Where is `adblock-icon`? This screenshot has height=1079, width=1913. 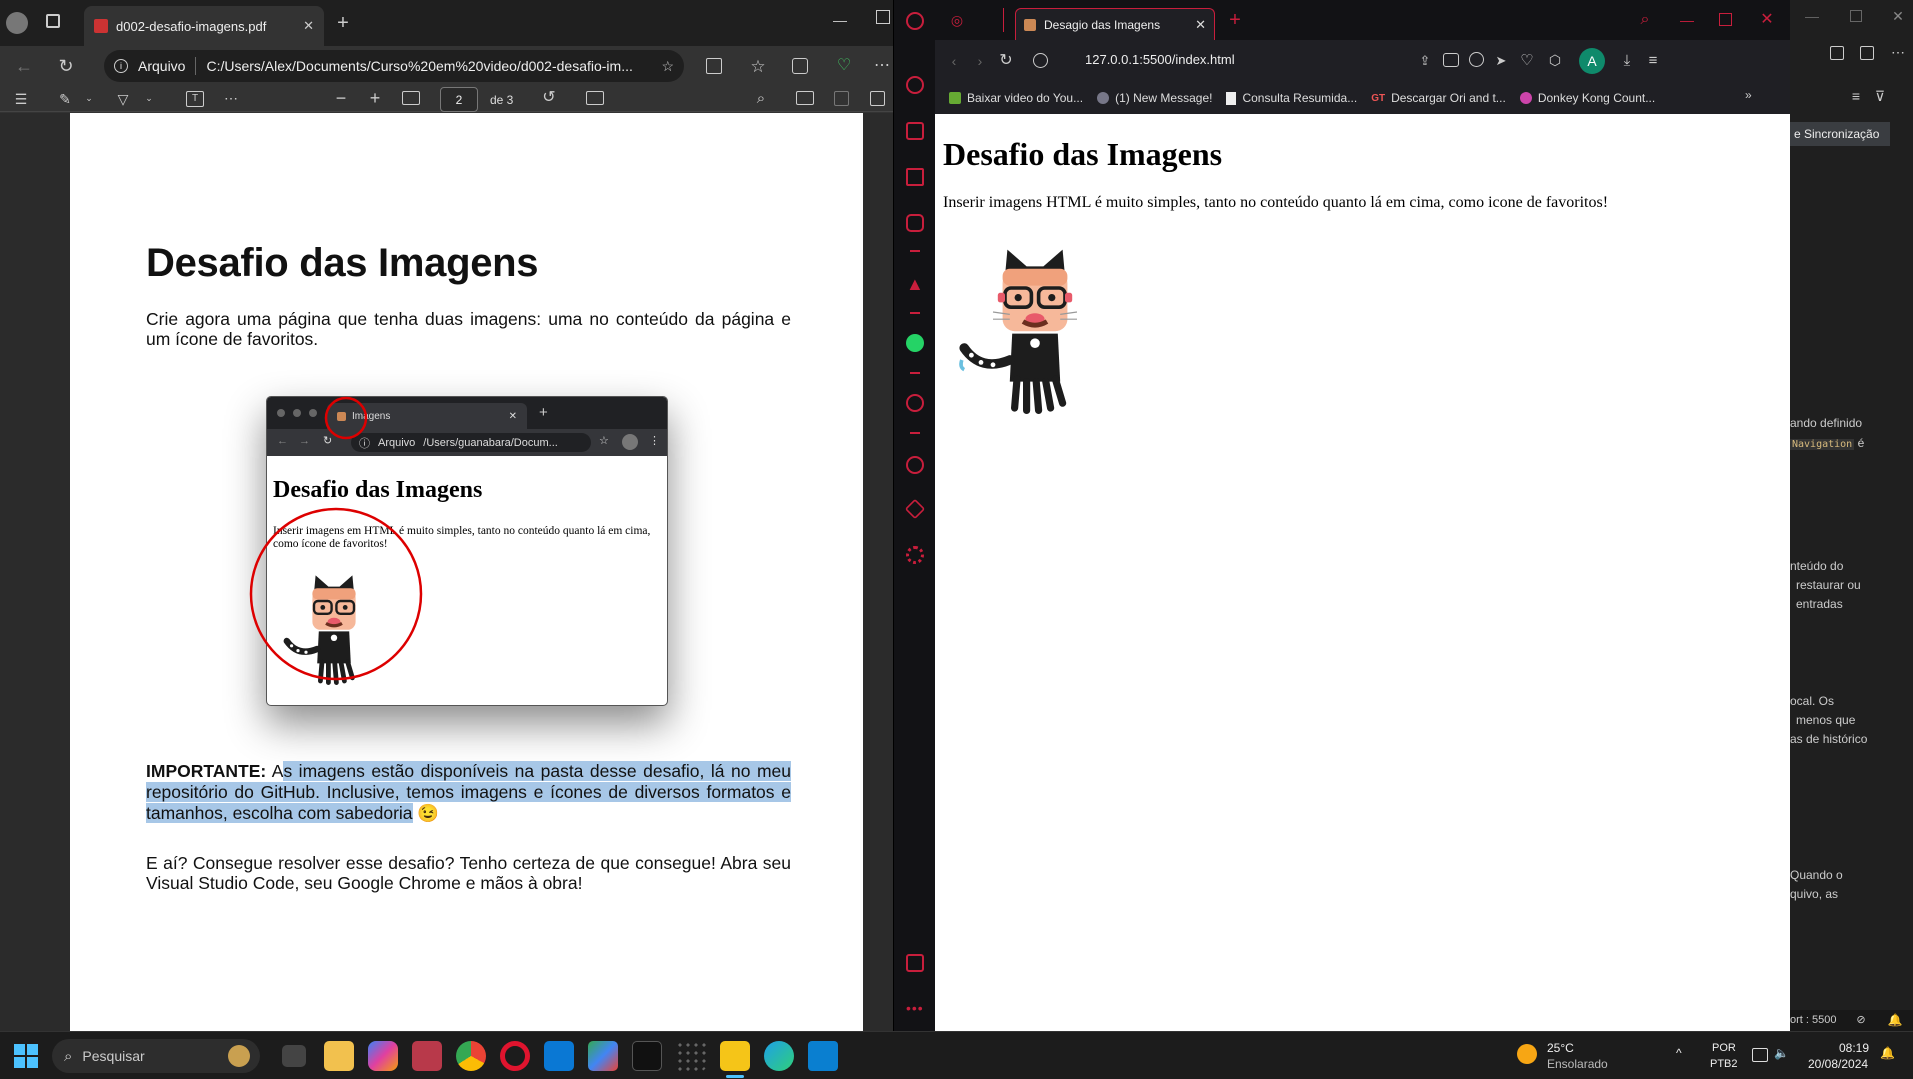 adblock-icon is located at coordinates (1476, 59).